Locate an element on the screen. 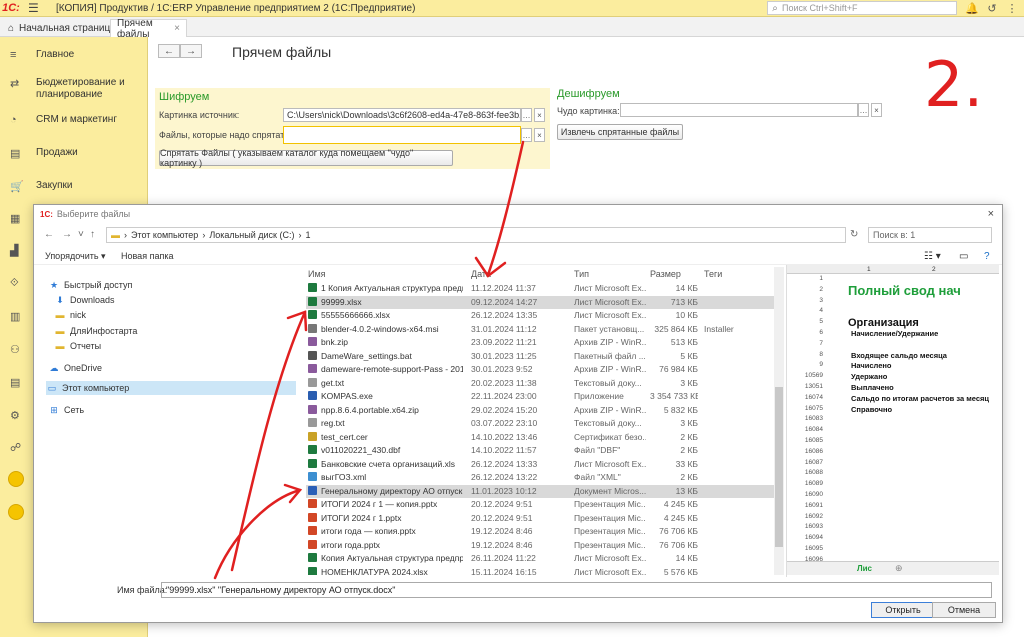  warehouse-icon: ▦ is located at coordinates (19, 218).